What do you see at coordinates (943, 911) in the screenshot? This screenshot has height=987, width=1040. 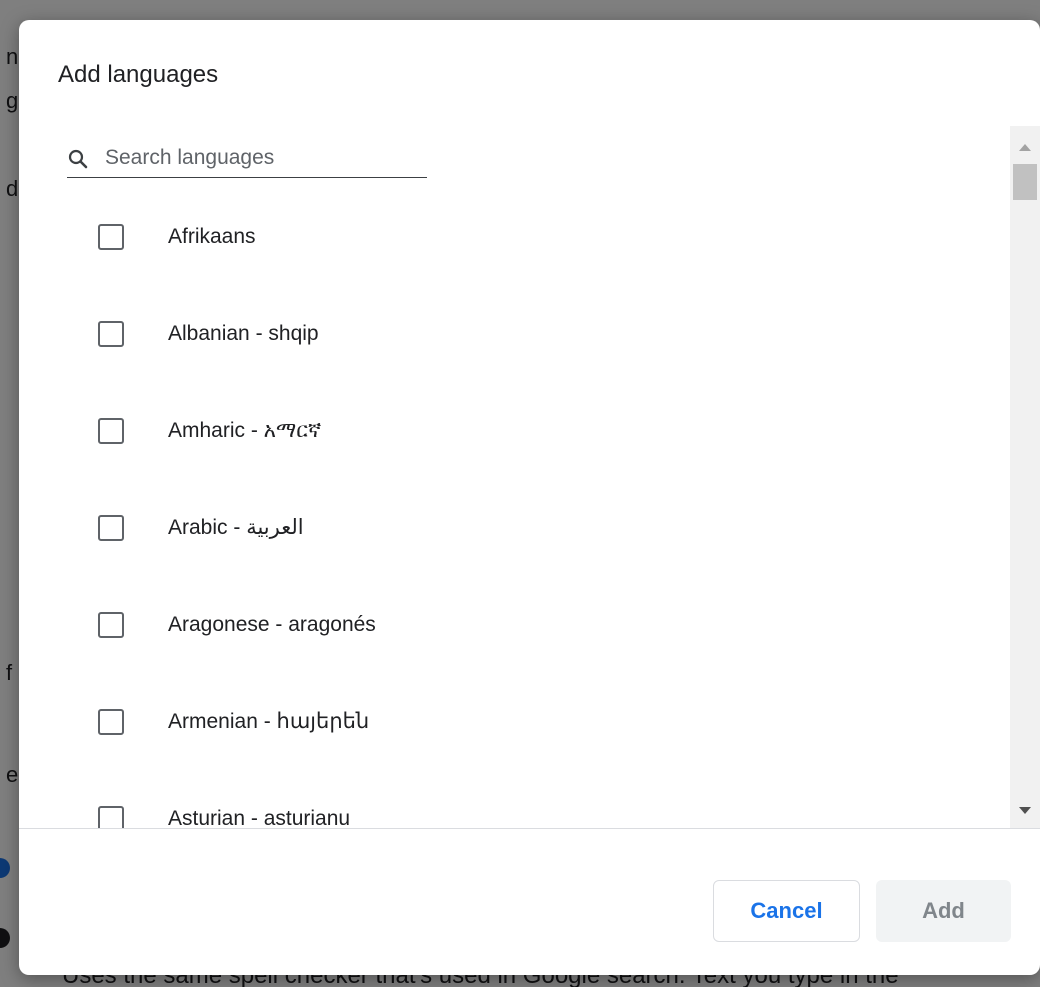 I see `add-button: Add` at bounding box center [943, 911].